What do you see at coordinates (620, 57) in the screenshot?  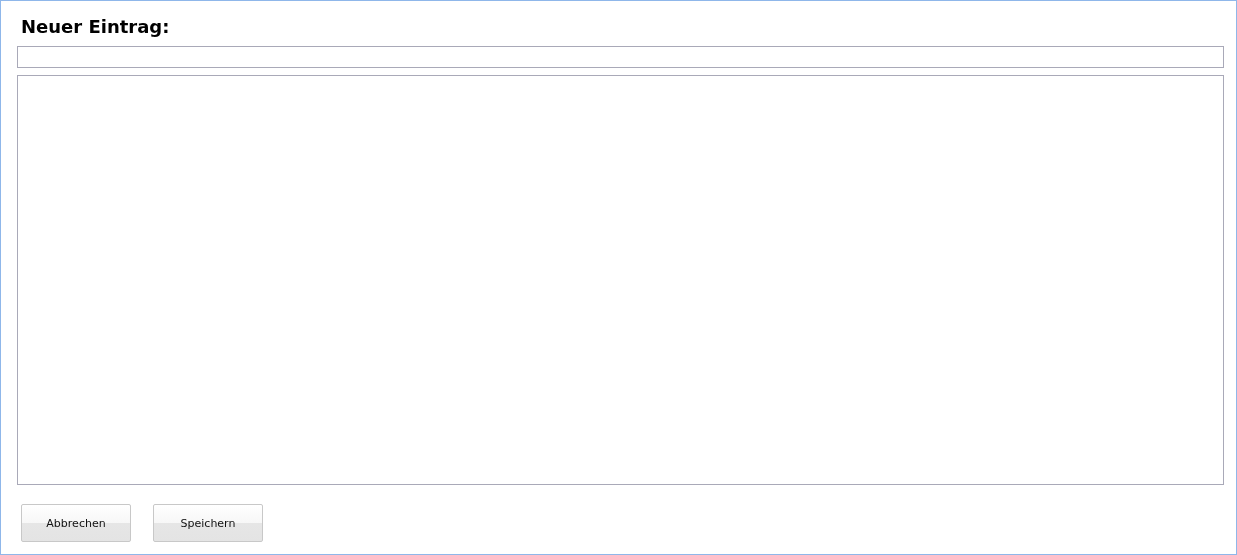 I see `title-input-field` at bounding box center [620, 57].